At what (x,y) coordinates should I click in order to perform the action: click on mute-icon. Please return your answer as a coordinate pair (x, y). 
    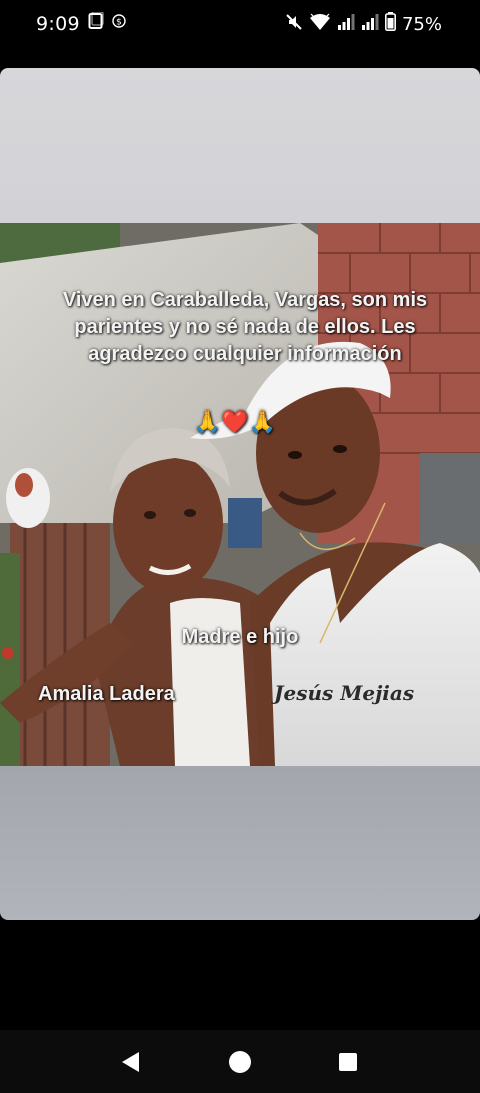
    Looking at the image, I should click on (294, 24).